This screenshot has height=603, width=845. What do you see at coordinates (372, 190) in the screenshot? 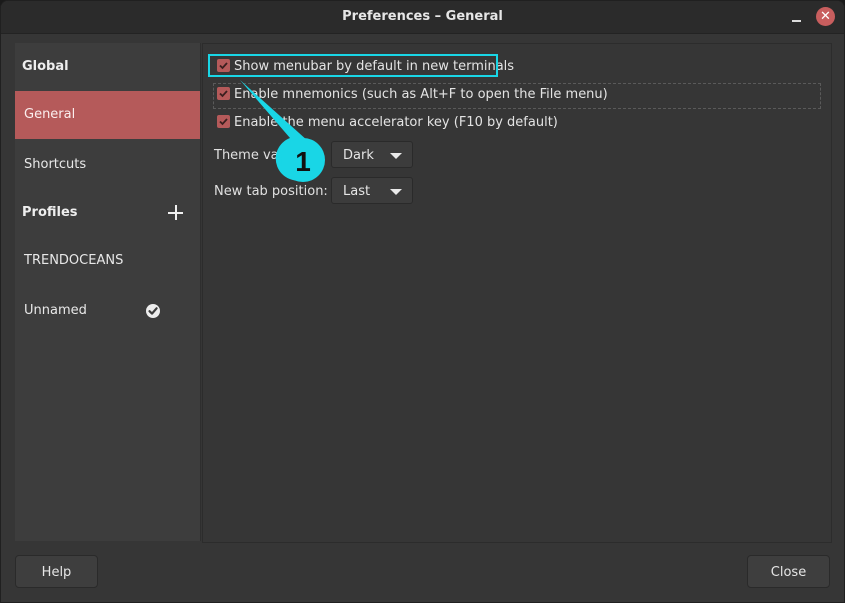
I see `new-tab-position-dropdown: Last` at bounding box center [372, 190].